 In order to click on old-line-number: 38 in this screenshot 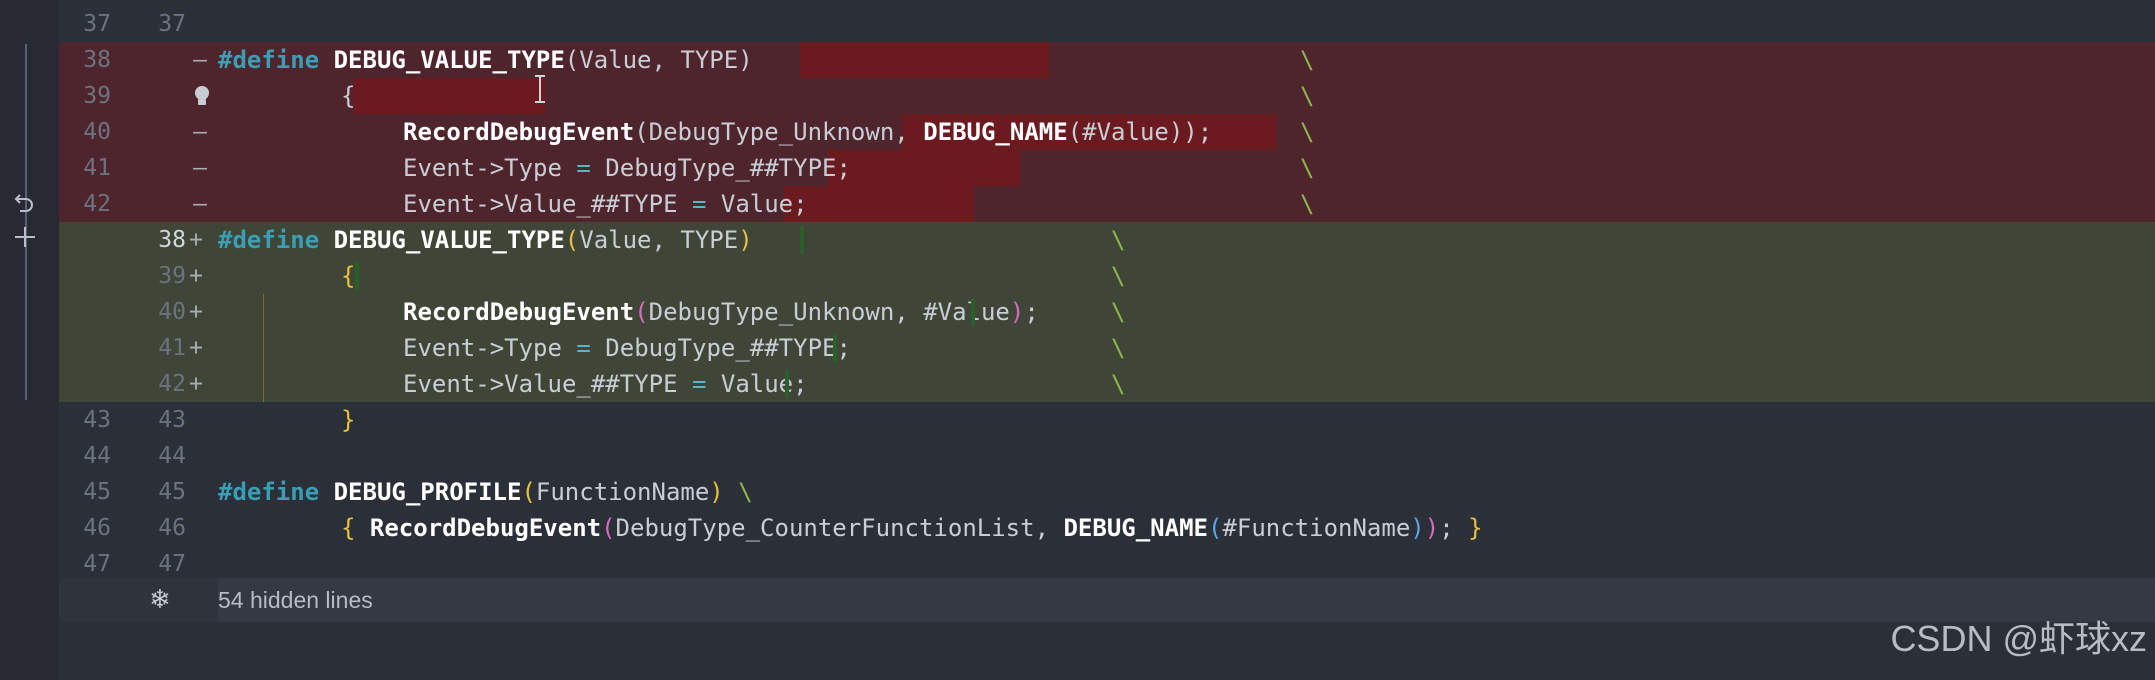, I will do `click(97, 60)`.